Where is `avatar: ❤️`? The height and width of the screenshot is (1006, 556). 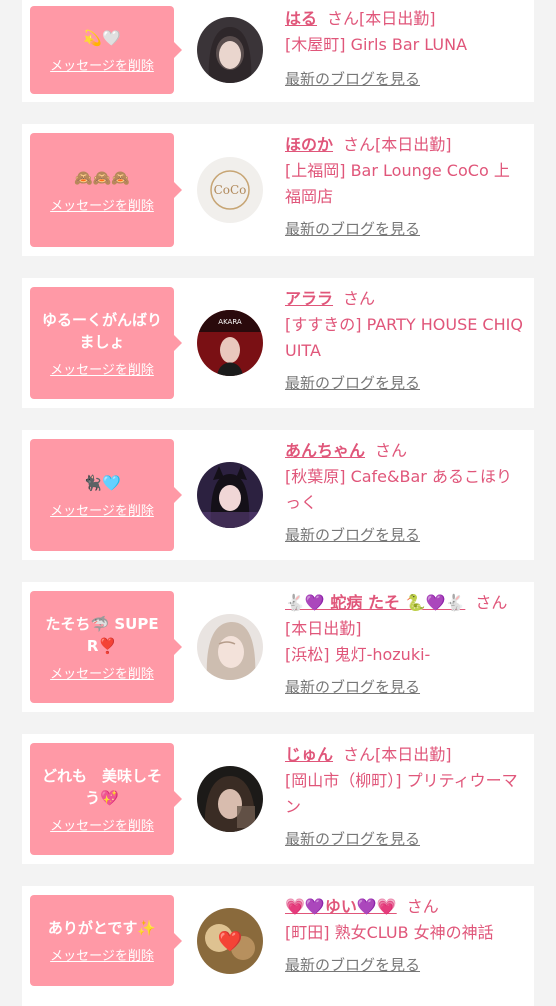
avatar: ❤️ is located at coordinates (230, 941).